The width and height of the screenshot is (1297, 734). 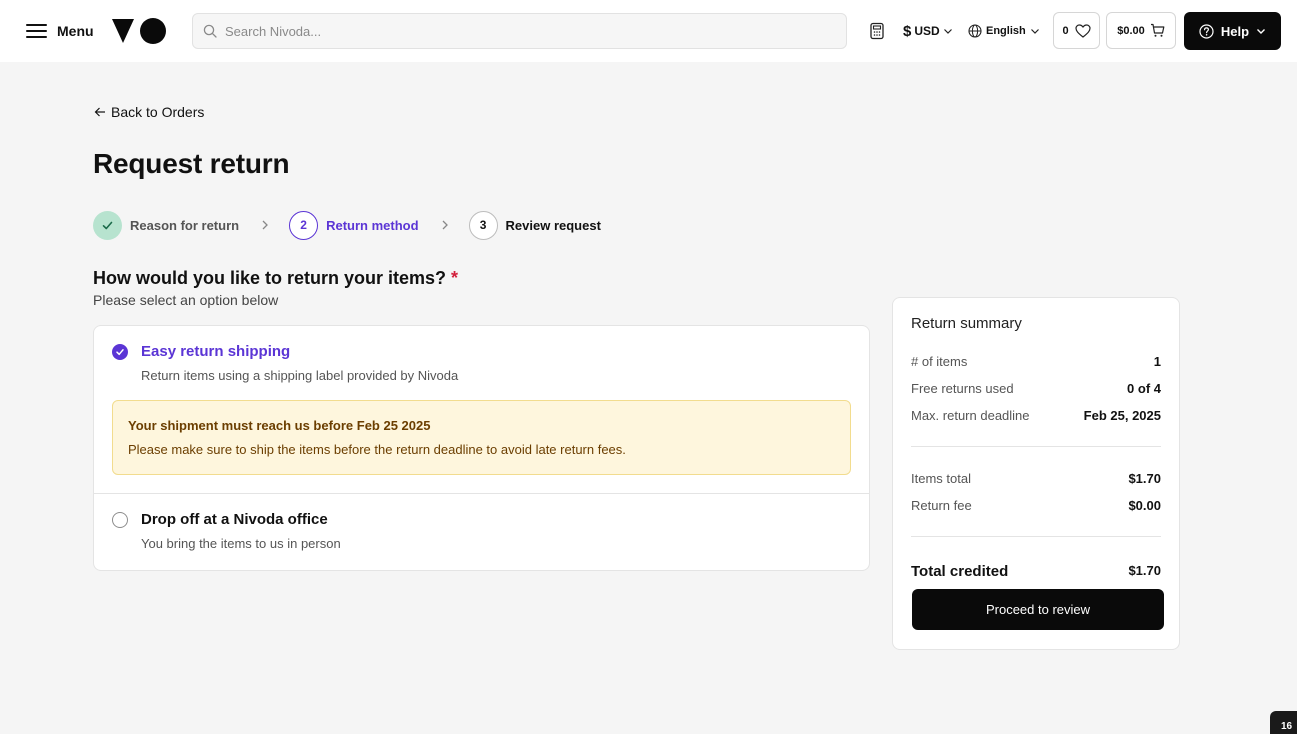 What do you see at coordinates (1122, 415) in the screenshot?
I see `row-value: Feb 25, 2025` at bounding box center [1122, 415].